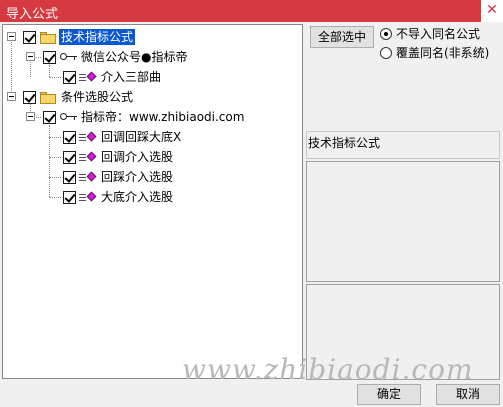  I want to click on option-label: 覆盖同名(非系统), so click(443, 53).